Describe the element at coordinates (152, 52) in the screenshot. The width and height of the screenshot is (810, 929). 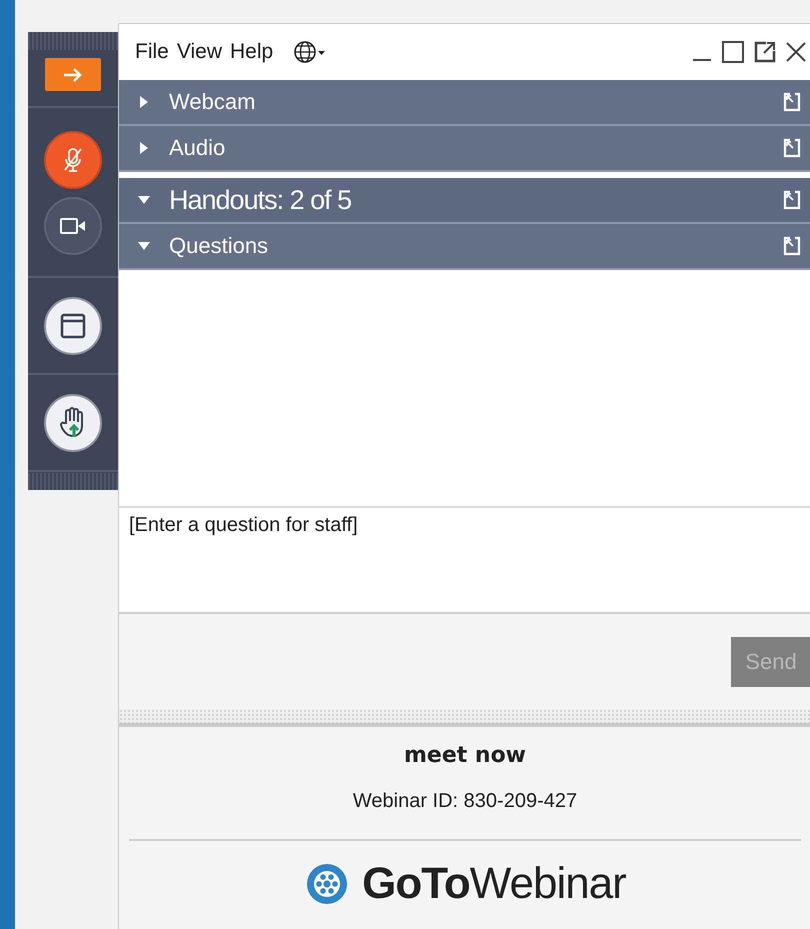
I see `menu-item: File` at that location.